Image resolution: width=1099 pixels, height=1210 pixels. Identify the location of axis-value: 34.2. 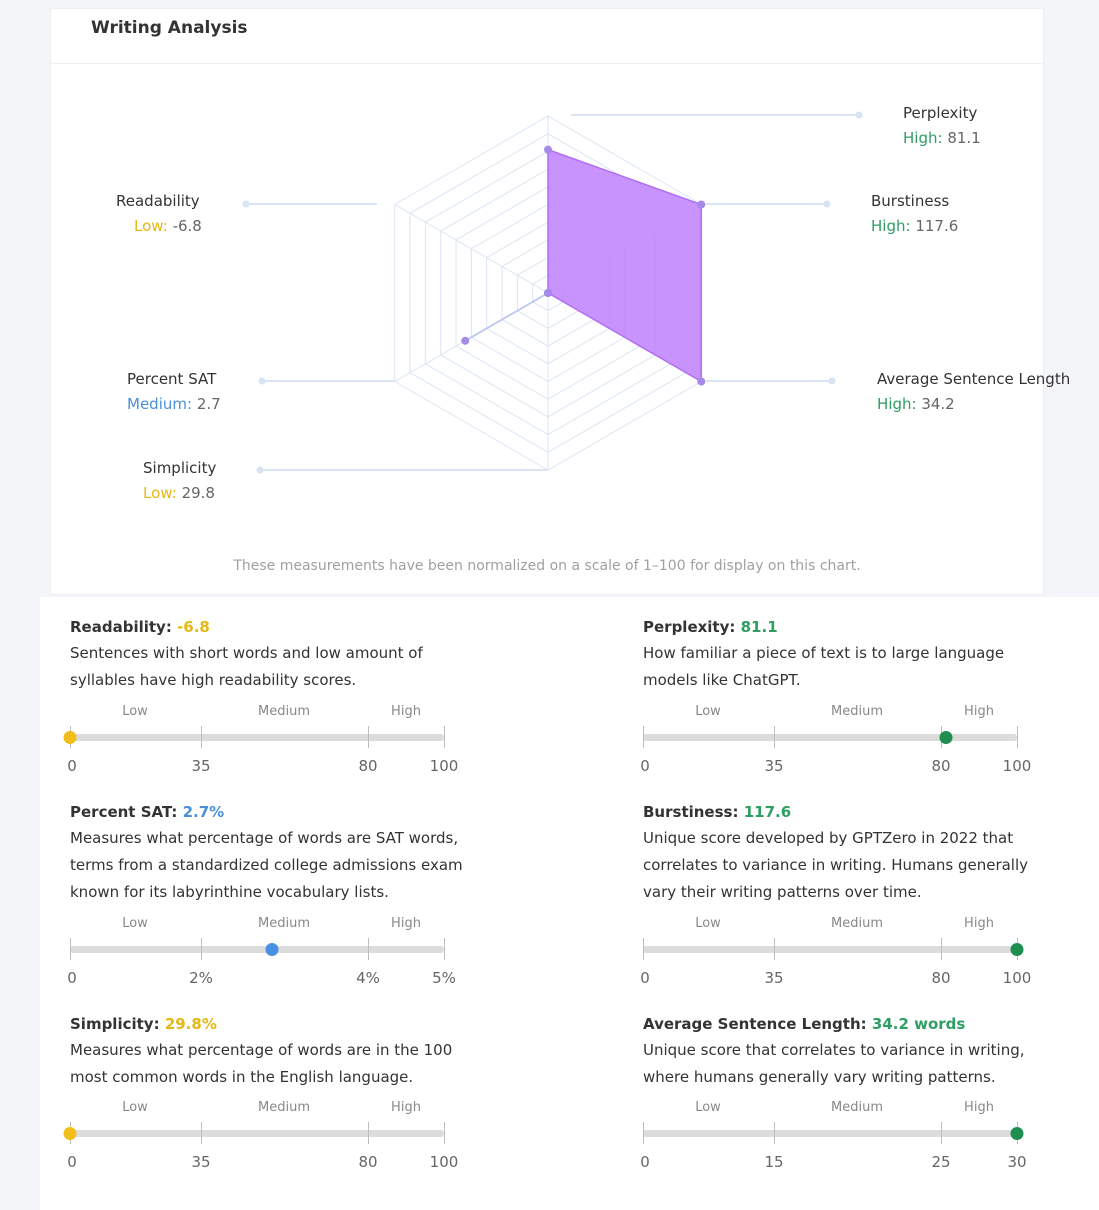
(938, 404).